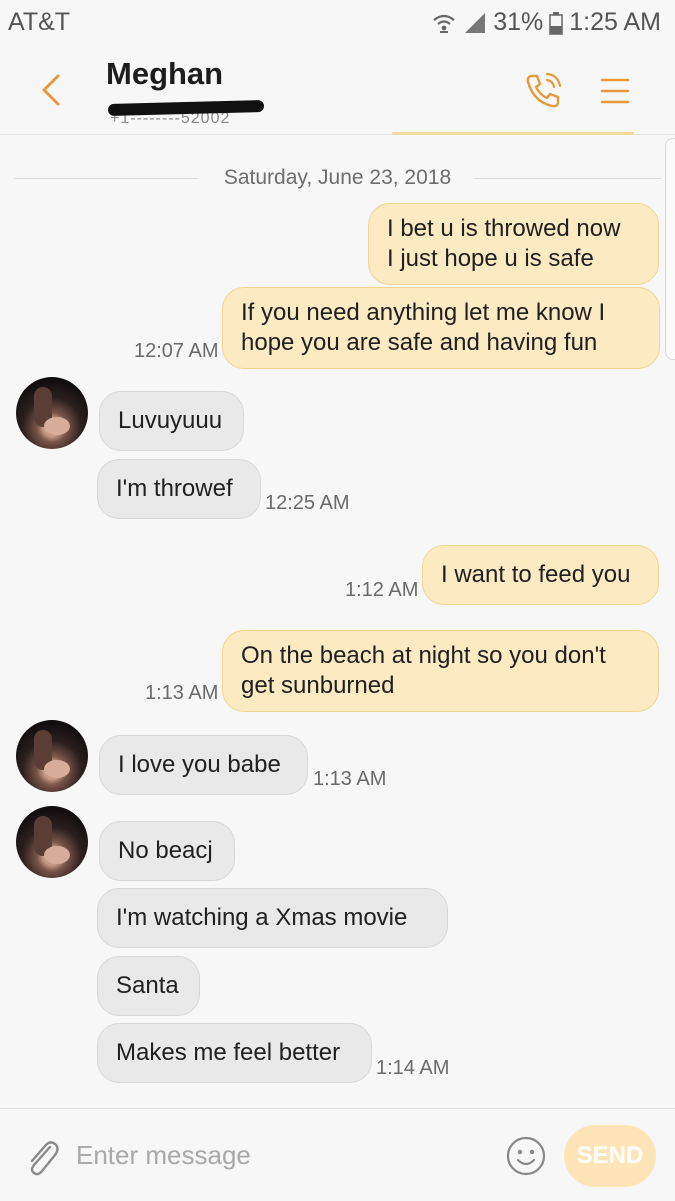 This screenshot has height=1201, width=675. What do you see at coordinates (526, 1156) in the screenshot?
I see `emoji-icon` at bounding box center [526, 1156].